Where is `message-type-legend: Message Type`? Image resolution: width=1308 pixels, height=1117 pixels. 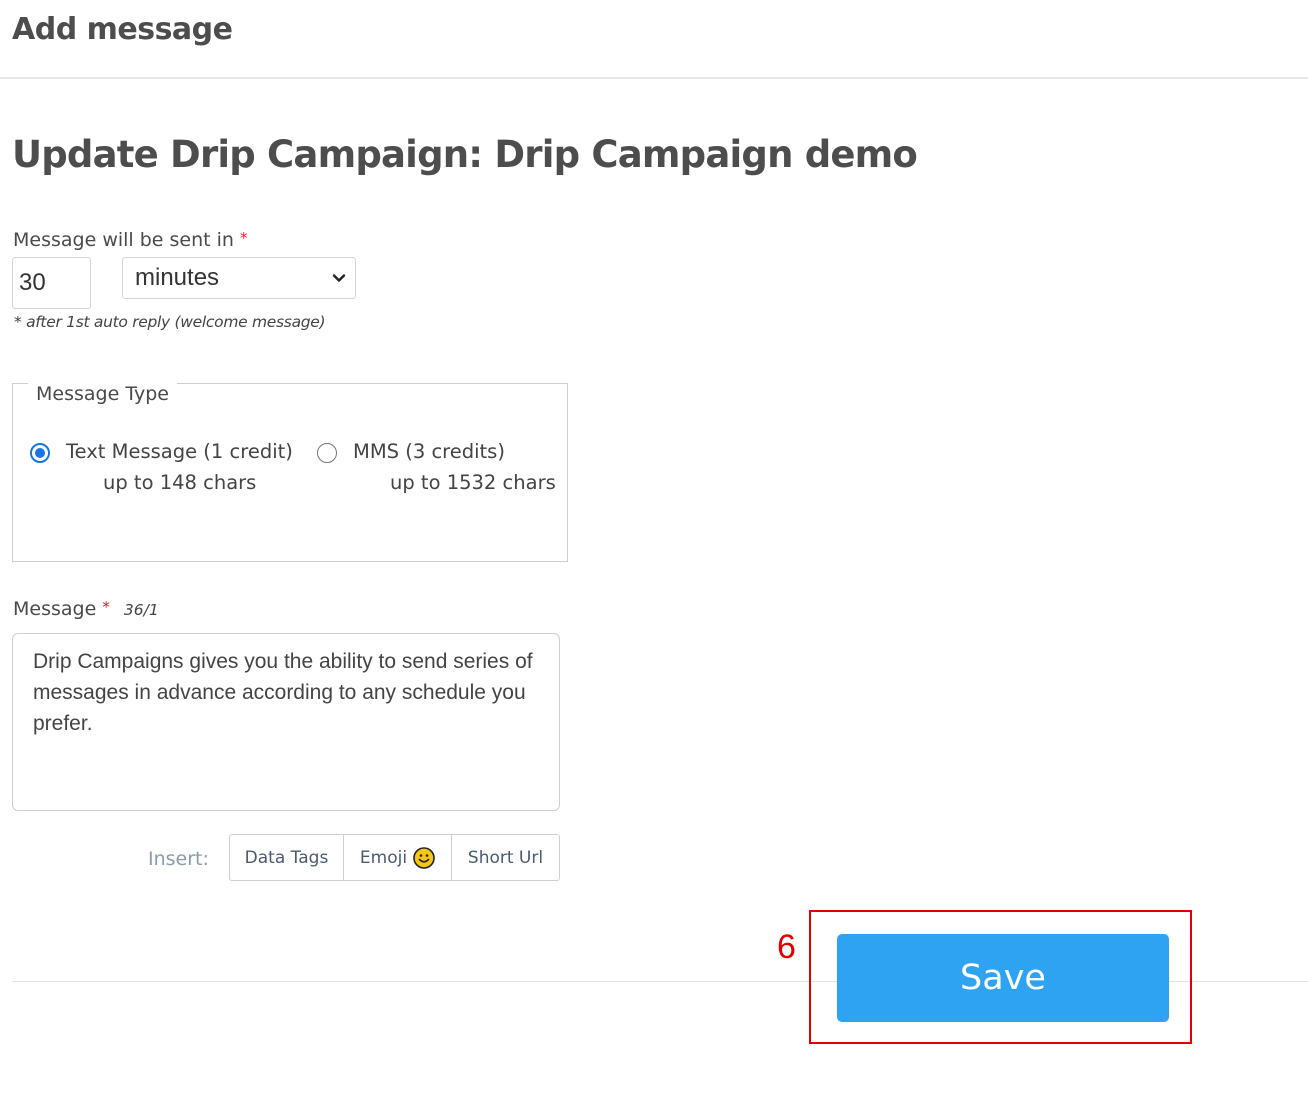 message-type-legend: Message Type is located at coordinates (102, 394).